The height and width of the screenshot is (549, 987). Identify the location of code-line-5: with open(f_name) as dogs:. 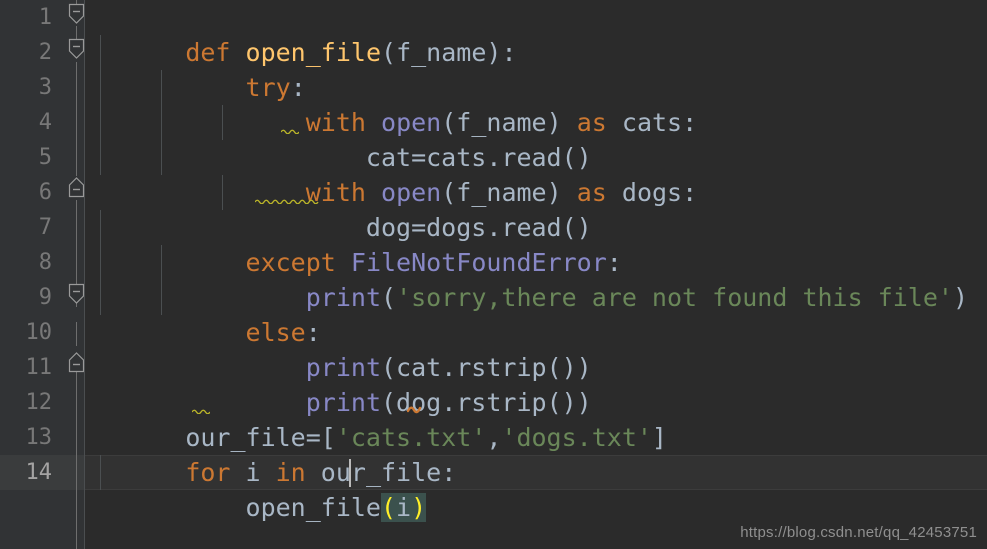
(396, 173).